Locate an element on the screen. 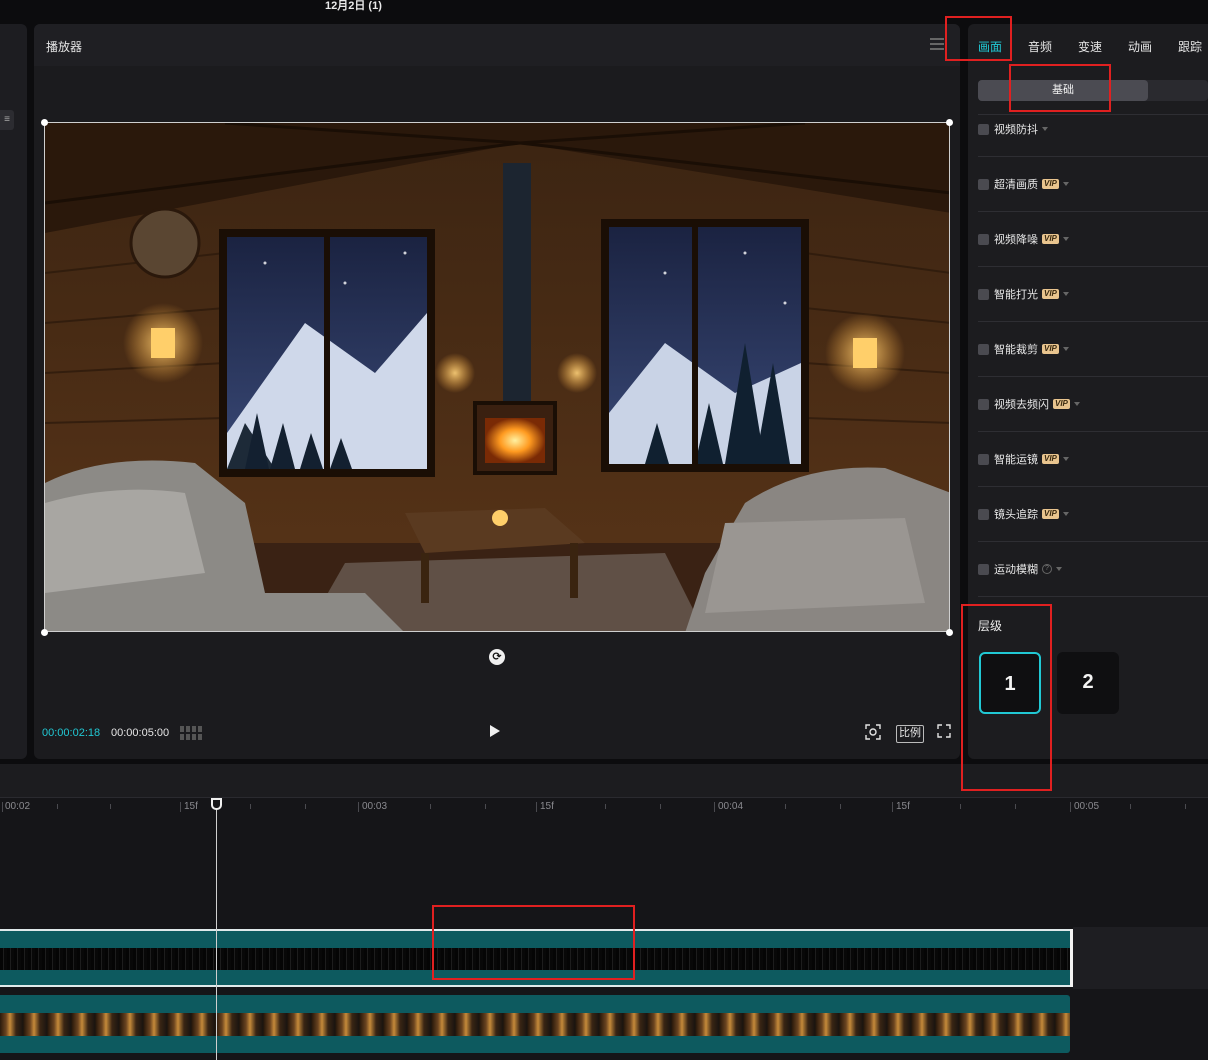 The height and width of the screenshot is (1060, 1208). zoom-fit-icon is located at coordinates (873, 732).